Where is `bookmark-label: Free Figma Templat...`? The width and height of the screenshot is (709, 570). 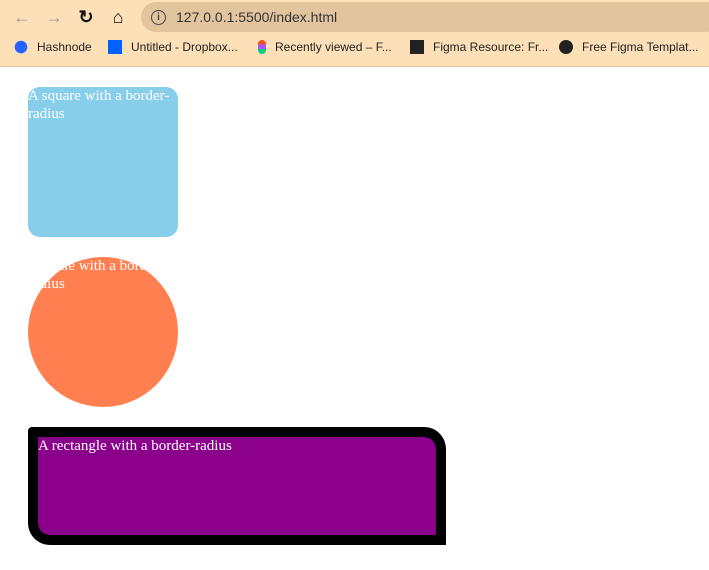
bookmark-label: Free Figma Templat... is located at coordinates (640, 47).